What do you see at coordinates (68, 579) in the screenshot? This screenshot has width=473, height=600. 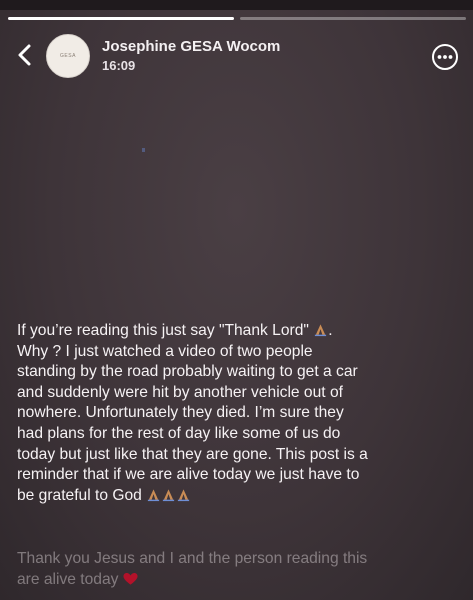 I see `story-faded-line-2: are alive today` at bounding box center [68, 579].